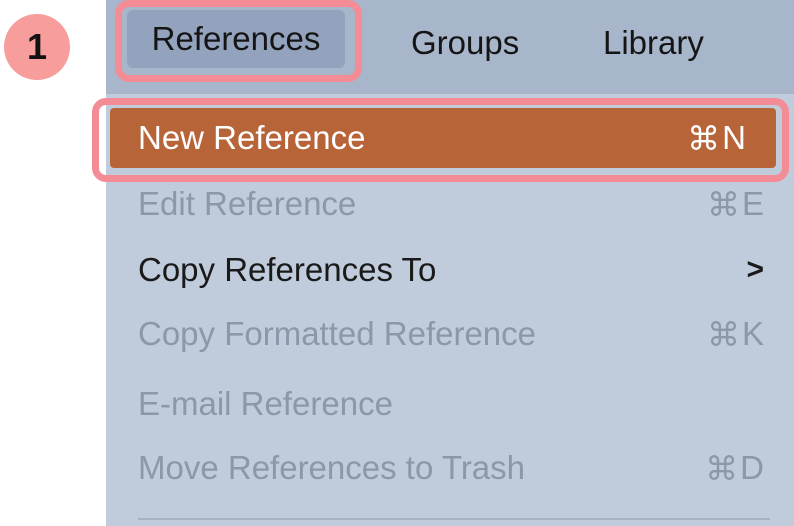 The image size is (794, 526). I want to click on menu-item-new-reference: New Reference ⌘ N, so click(443, 138).